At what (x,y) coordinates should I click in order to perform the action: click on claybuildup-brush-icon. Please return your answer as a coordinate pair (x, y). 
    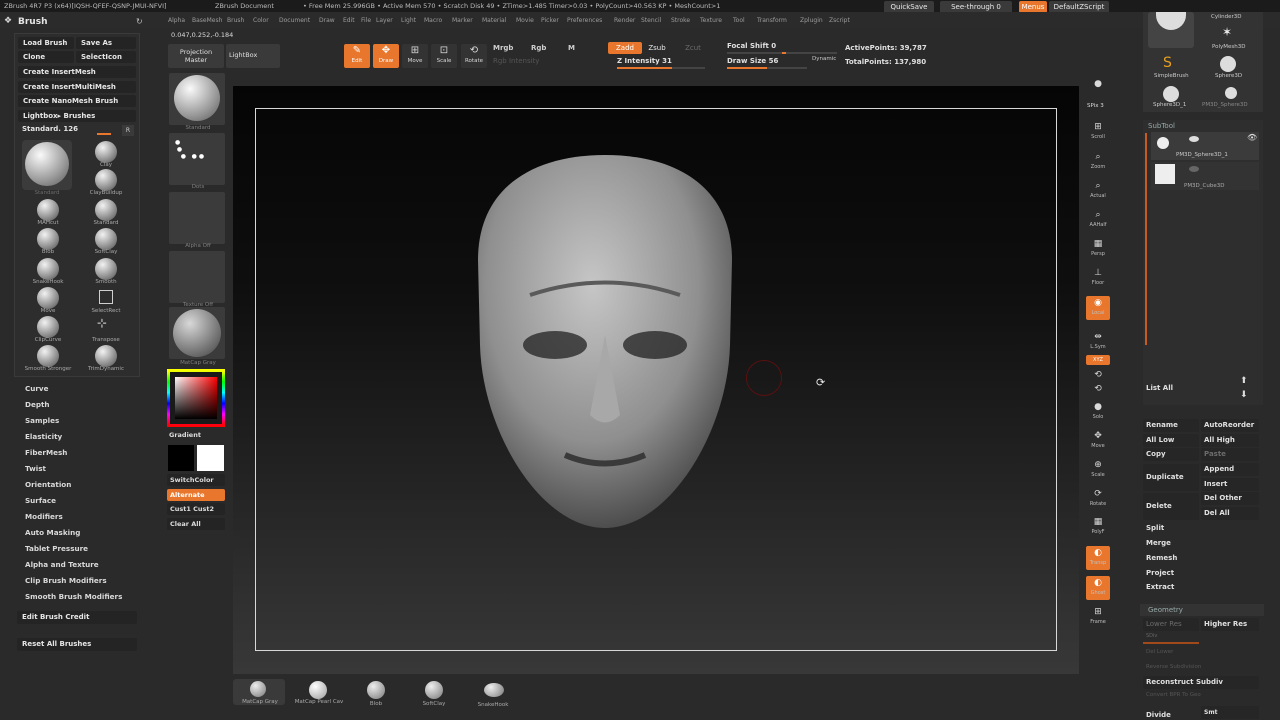
    Looking at the image, I should click on (106, 180).